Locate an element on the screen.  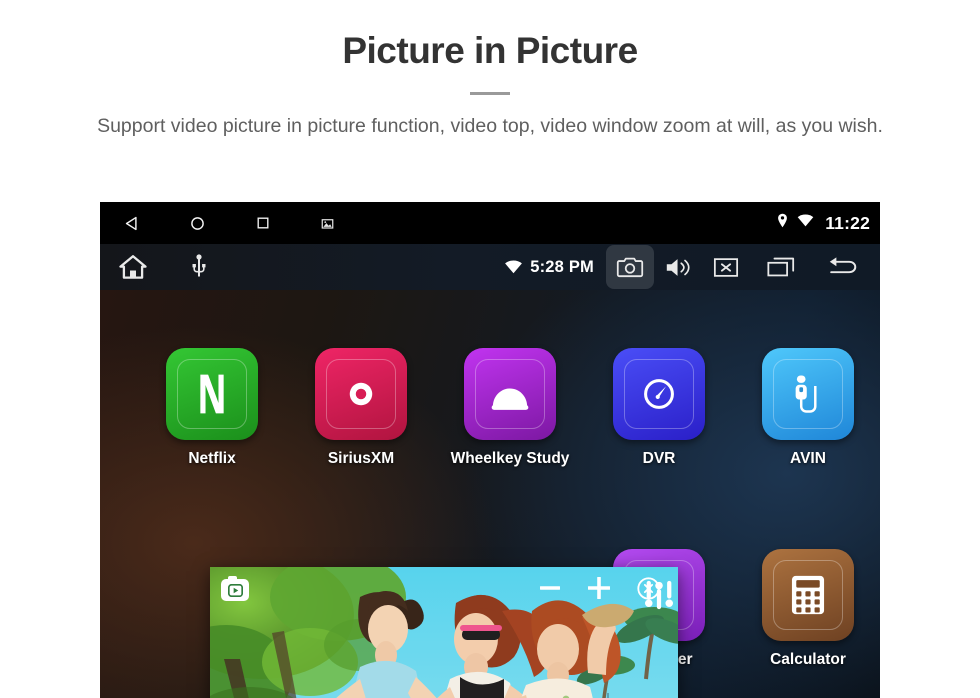
status-bar-indicators: 11:22 is located at coordinates (823, 223).